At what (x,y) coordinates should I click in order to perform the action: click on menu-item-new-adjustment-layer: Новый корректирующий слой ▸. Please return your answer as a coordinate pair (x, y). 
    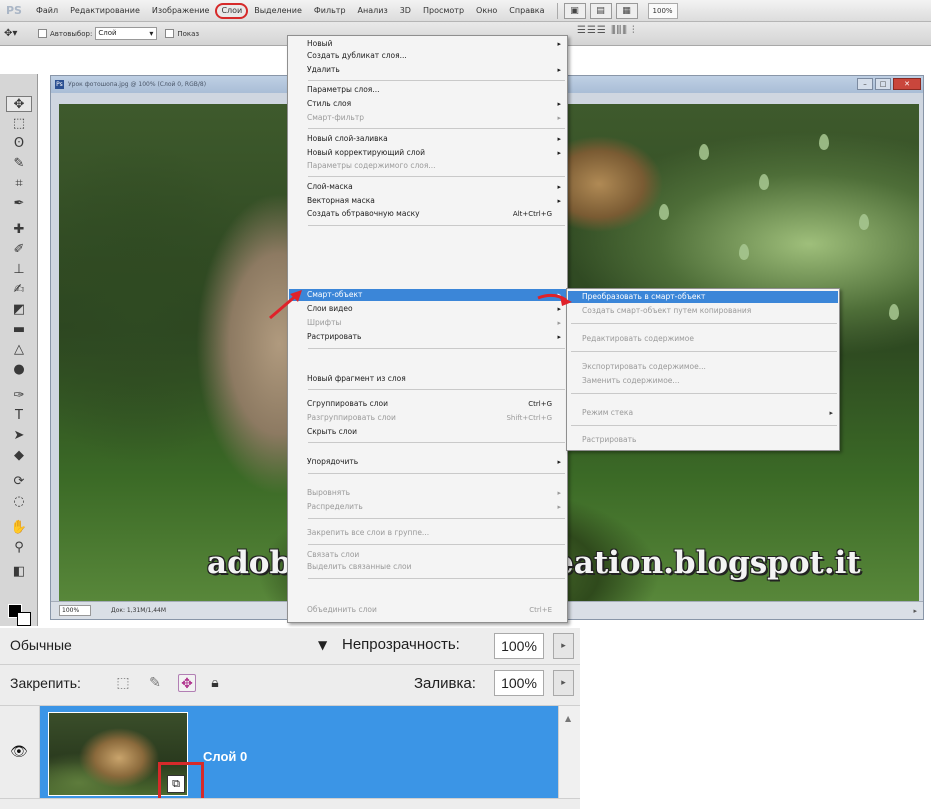
    Looking at the image, I should click on (427, 153).